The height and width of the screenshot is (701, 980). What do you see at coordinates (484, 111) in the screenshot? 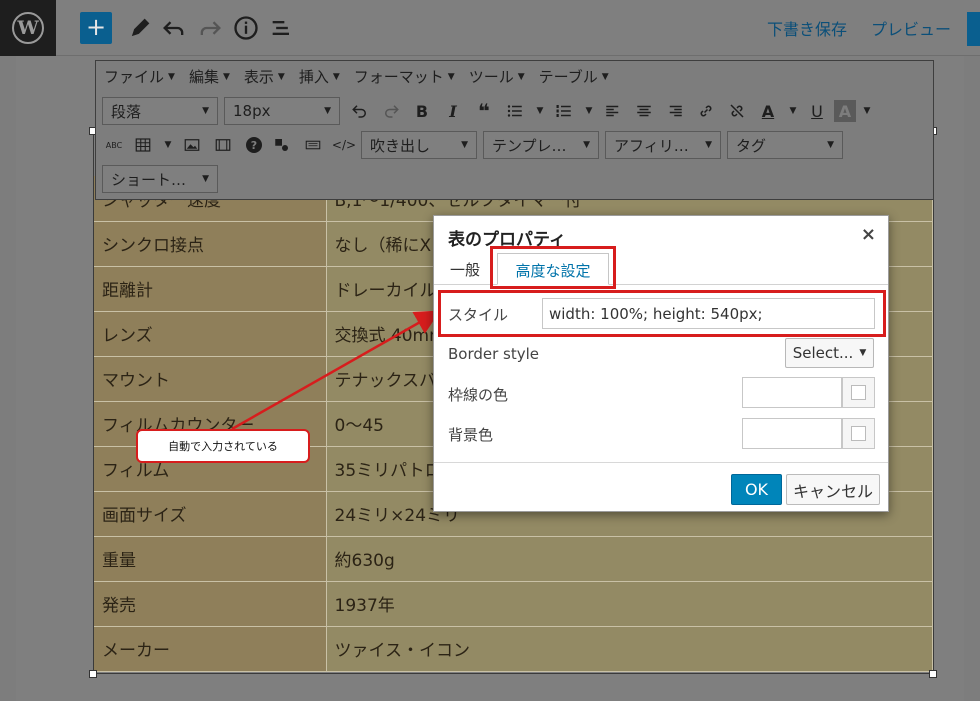
I see `blockquote-button: ❝` at bounding box center [484, 111].